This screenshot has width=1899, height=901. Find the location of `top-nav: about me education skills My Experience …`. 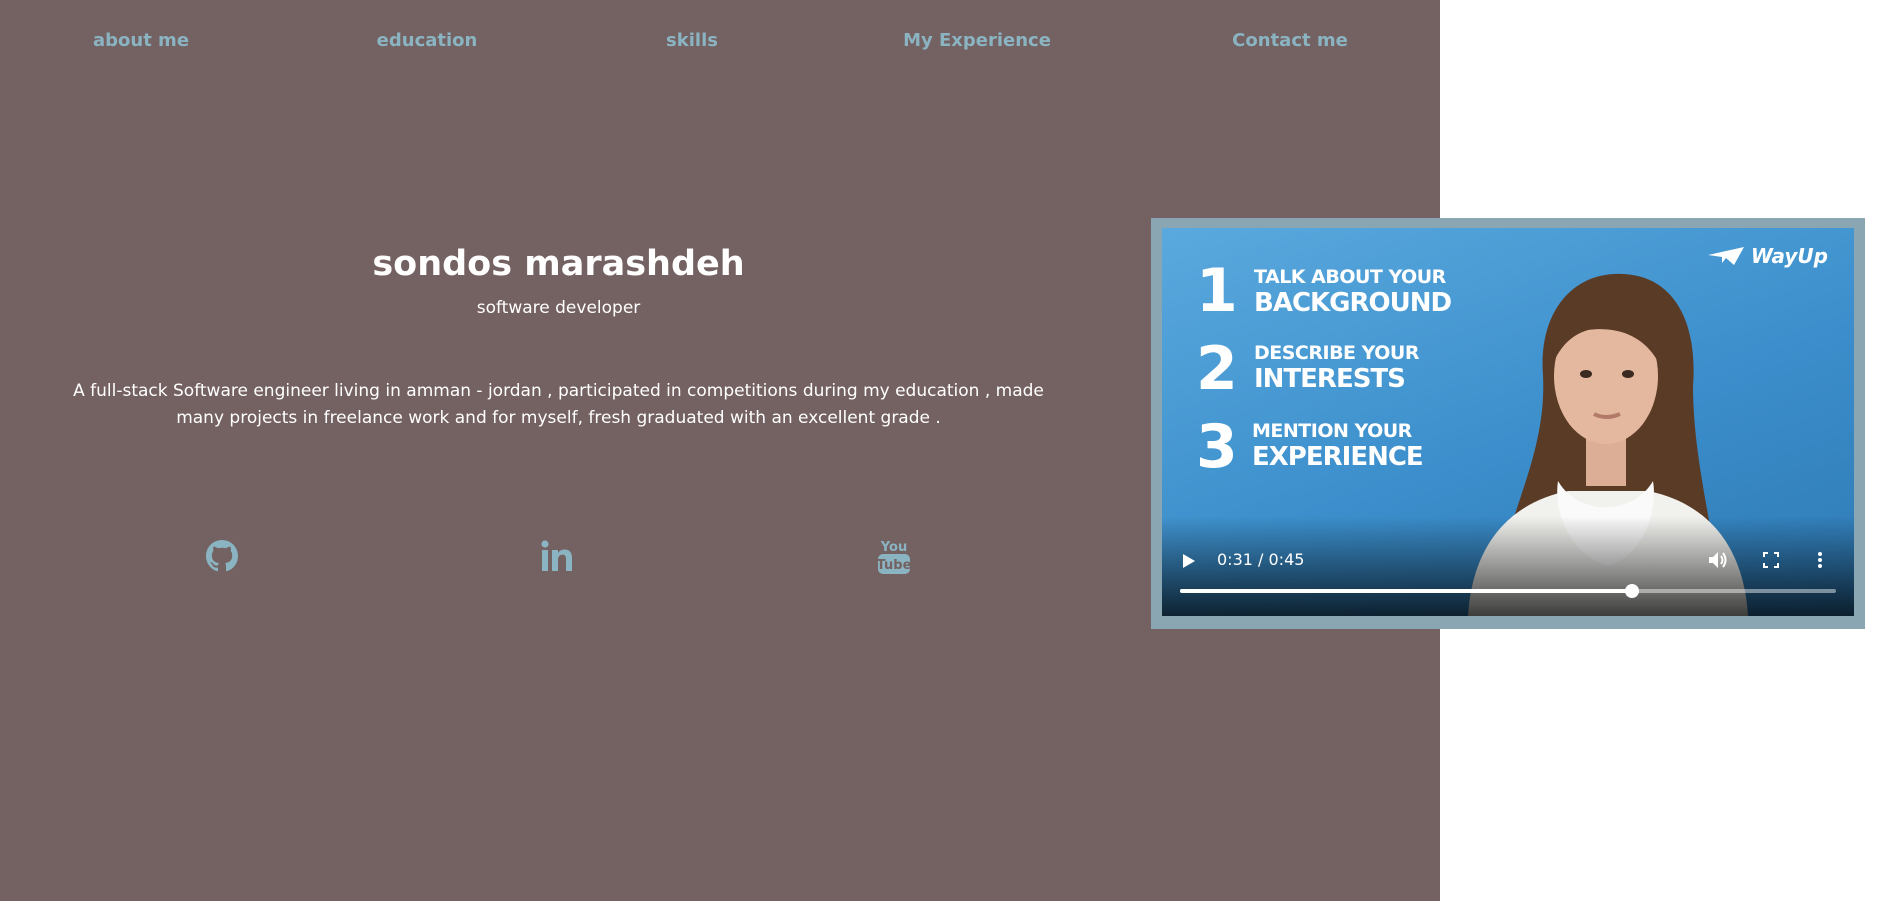

top-nav: about me education skills My Experience … is located at coordinates (720, 42).